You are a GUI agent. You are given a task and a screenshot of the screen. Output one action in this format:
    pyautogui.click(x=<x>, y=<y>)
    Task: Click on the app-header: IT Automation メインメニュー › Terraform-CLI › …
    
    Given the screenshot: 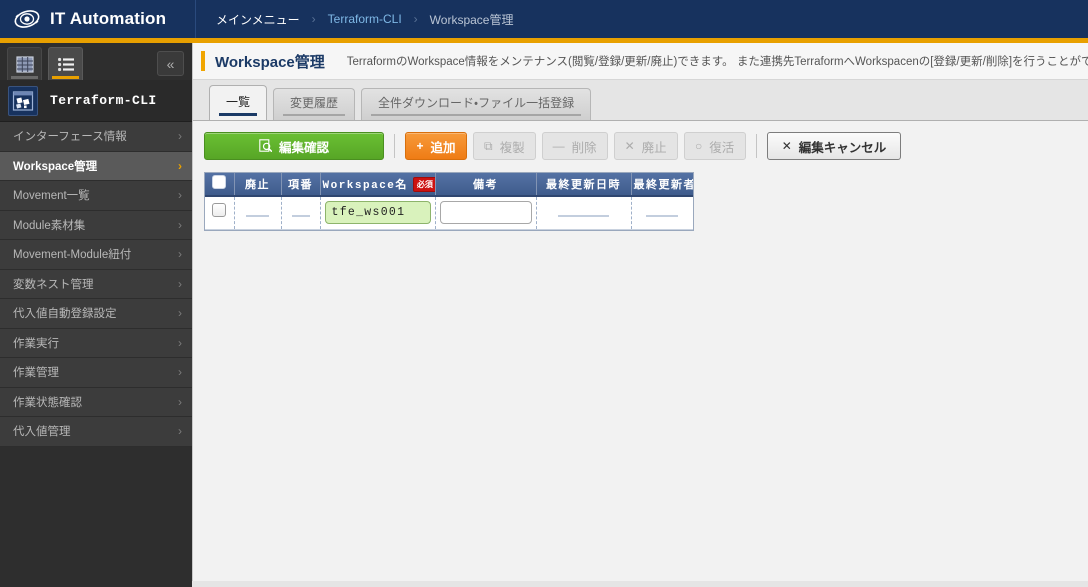 What is the action you would take?
    pyautogui.click(x=544, y=19)
    